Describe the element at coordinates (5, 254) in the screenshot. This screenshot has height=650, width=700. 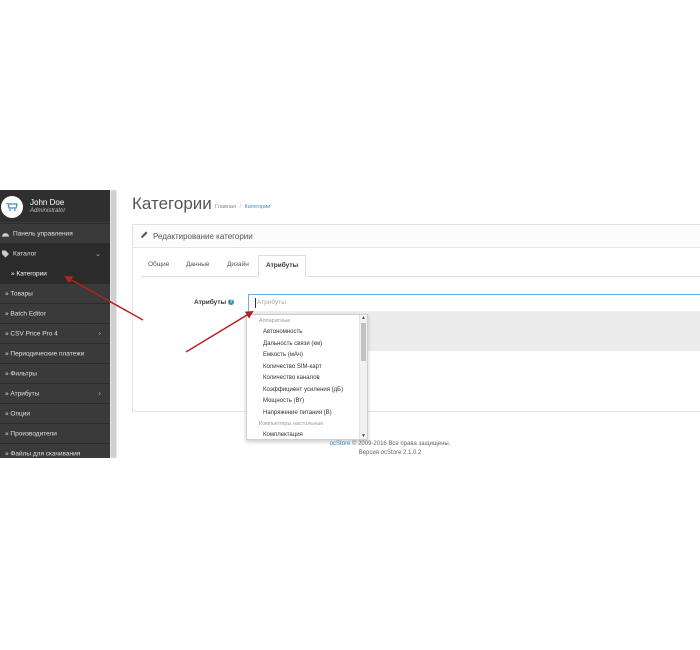
I see `tag-icon` at that location.